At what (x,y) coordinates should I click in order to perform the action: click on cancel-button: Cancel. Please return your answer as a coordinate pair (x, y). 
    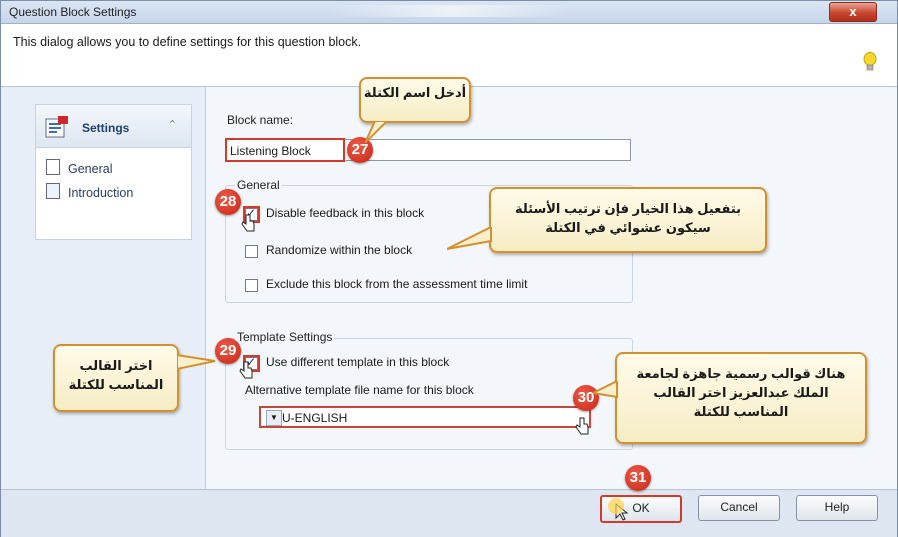
    Looking at the image, I should click on (739, 508).